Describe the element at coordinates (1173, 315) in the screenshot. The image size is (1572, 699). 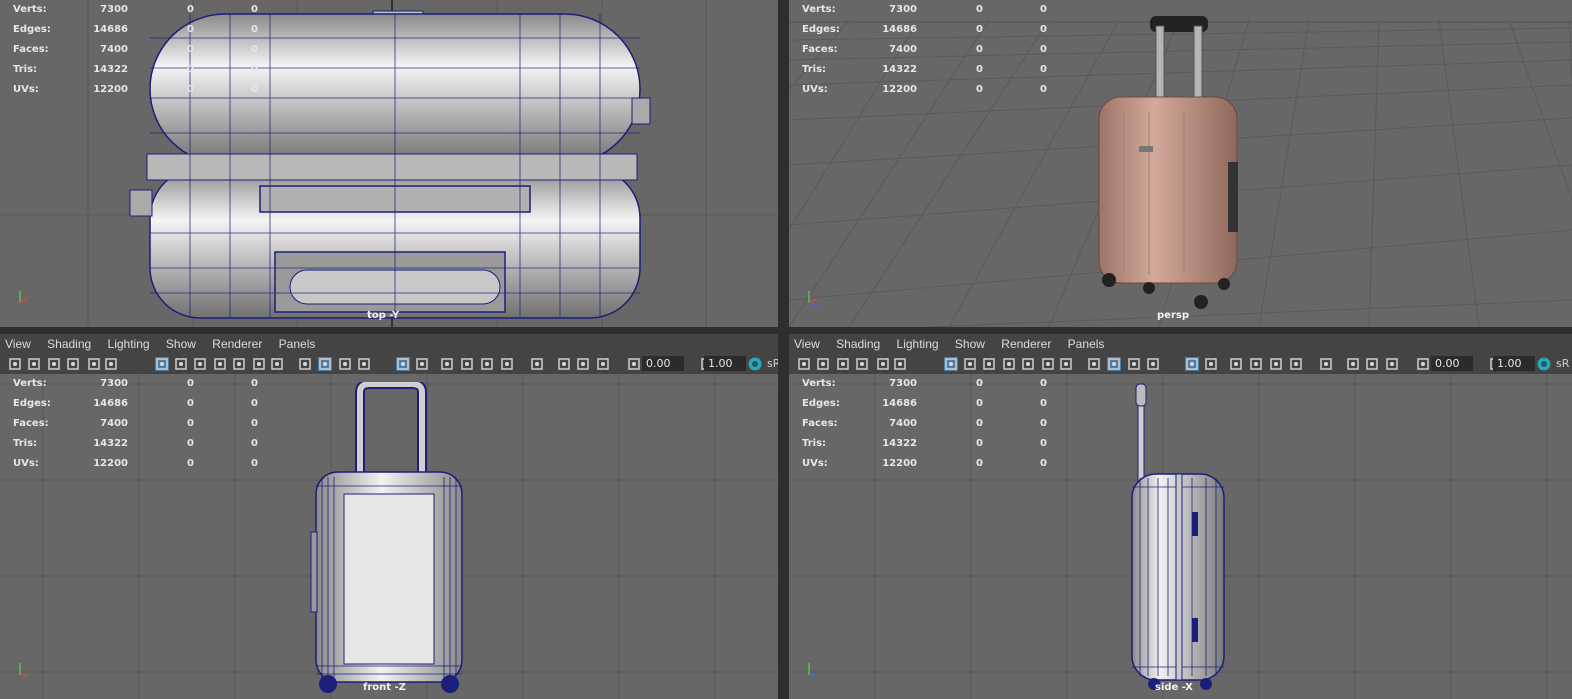
I see `viewport-label: persp` at that location.